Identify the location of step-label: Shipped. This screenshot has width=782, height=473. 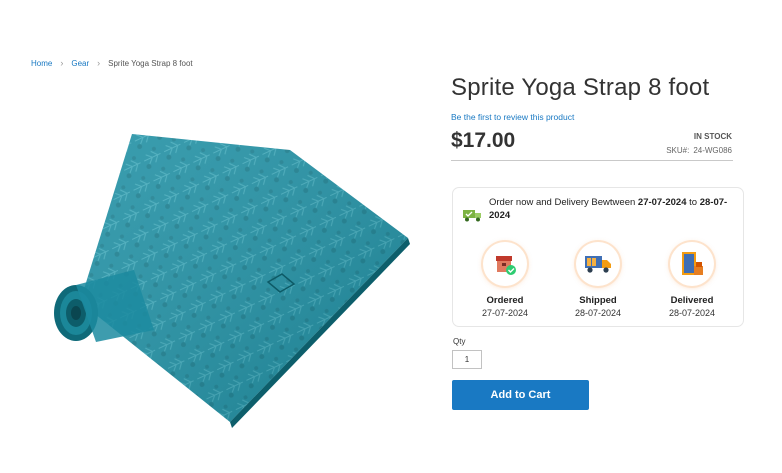
(598, 300).